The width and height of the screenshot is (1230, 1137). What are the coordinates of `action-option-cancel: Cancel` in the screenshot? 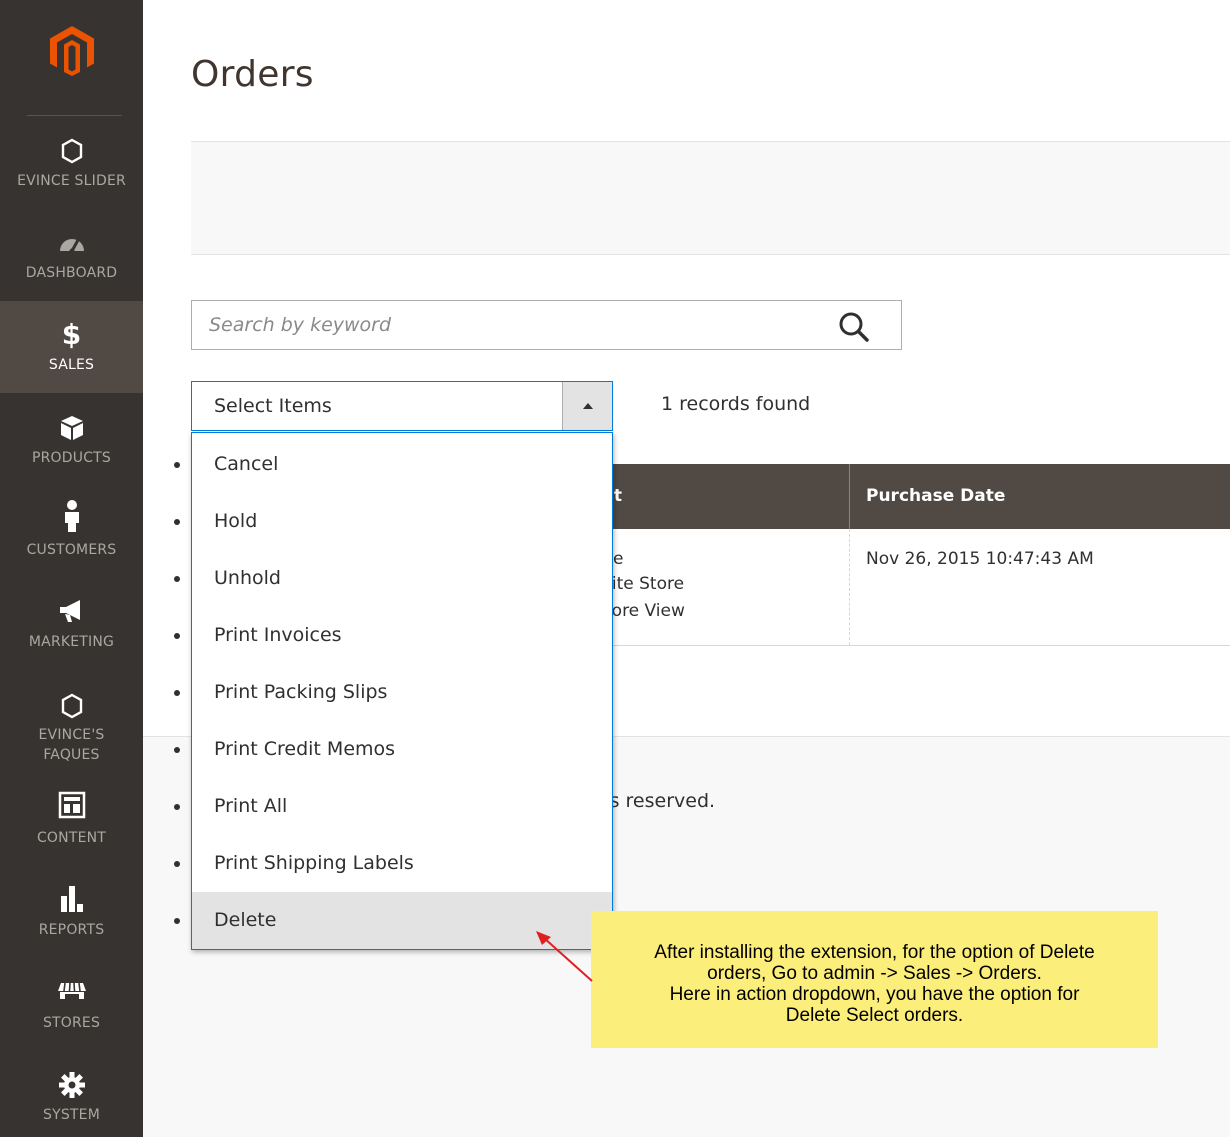 It's located at (402, 464).